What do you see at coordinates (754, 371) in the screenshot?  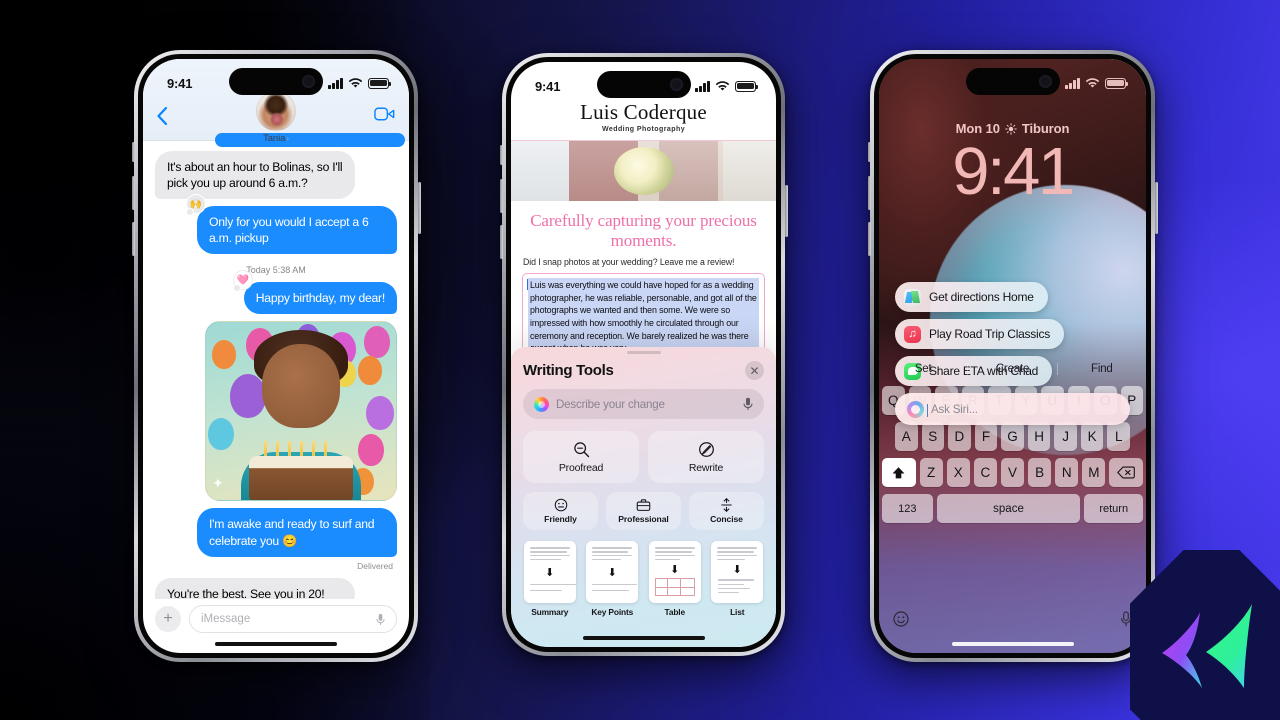 I see `close-icon: ✕` at bounding box center [754, 371].